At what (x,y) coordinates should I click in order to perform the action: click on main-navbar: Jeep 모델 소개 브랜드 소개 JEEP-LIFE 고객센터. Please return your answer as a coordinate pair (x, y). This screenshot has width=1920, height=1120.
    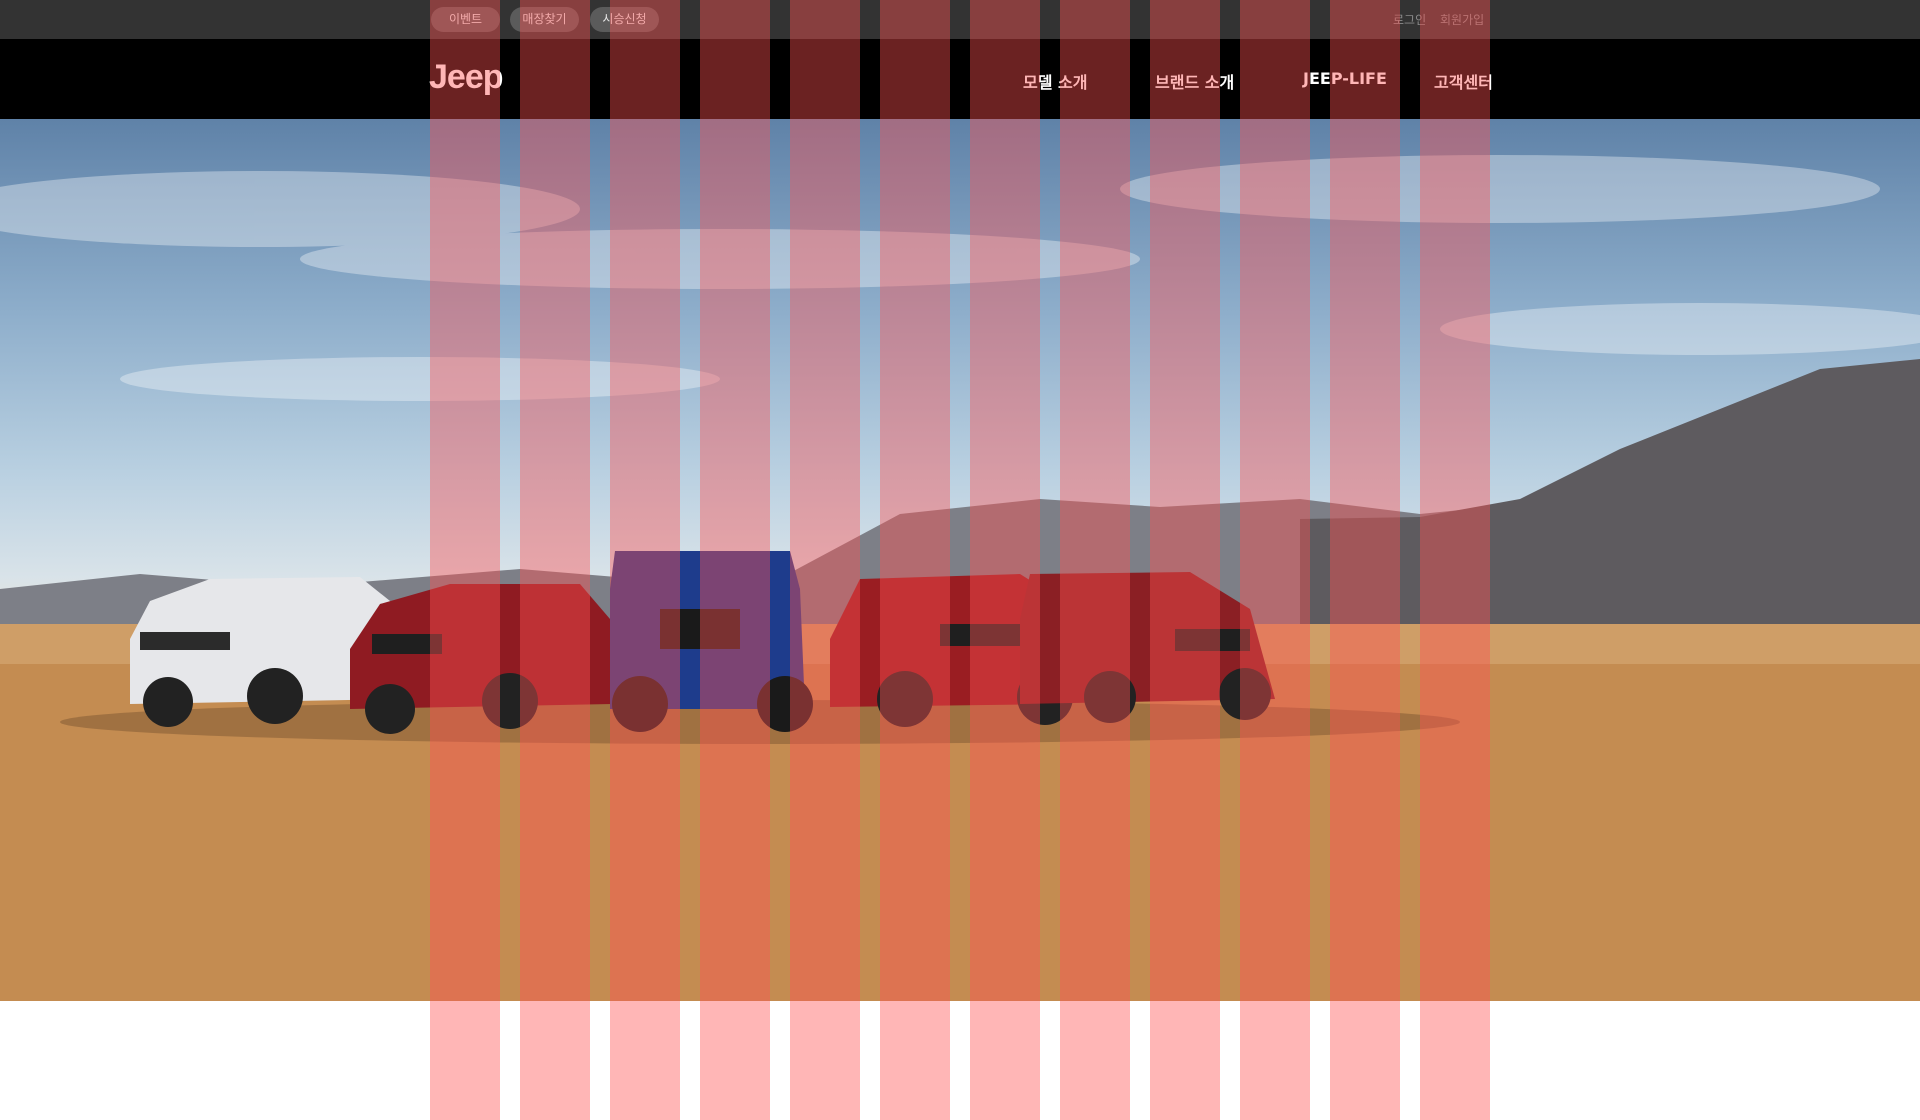
    Looking at the image, I should click on (960, 79).